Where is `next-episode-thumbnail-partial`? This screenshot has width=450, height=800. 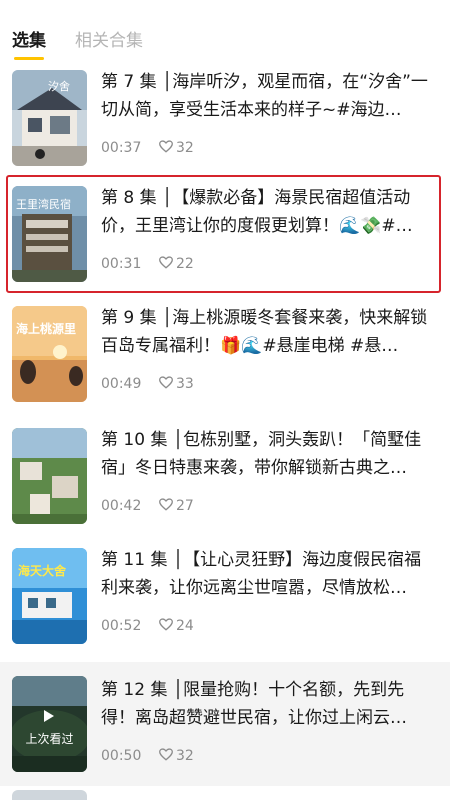 next-episode-thumbnail-partial is located at coordinates (49, 795).